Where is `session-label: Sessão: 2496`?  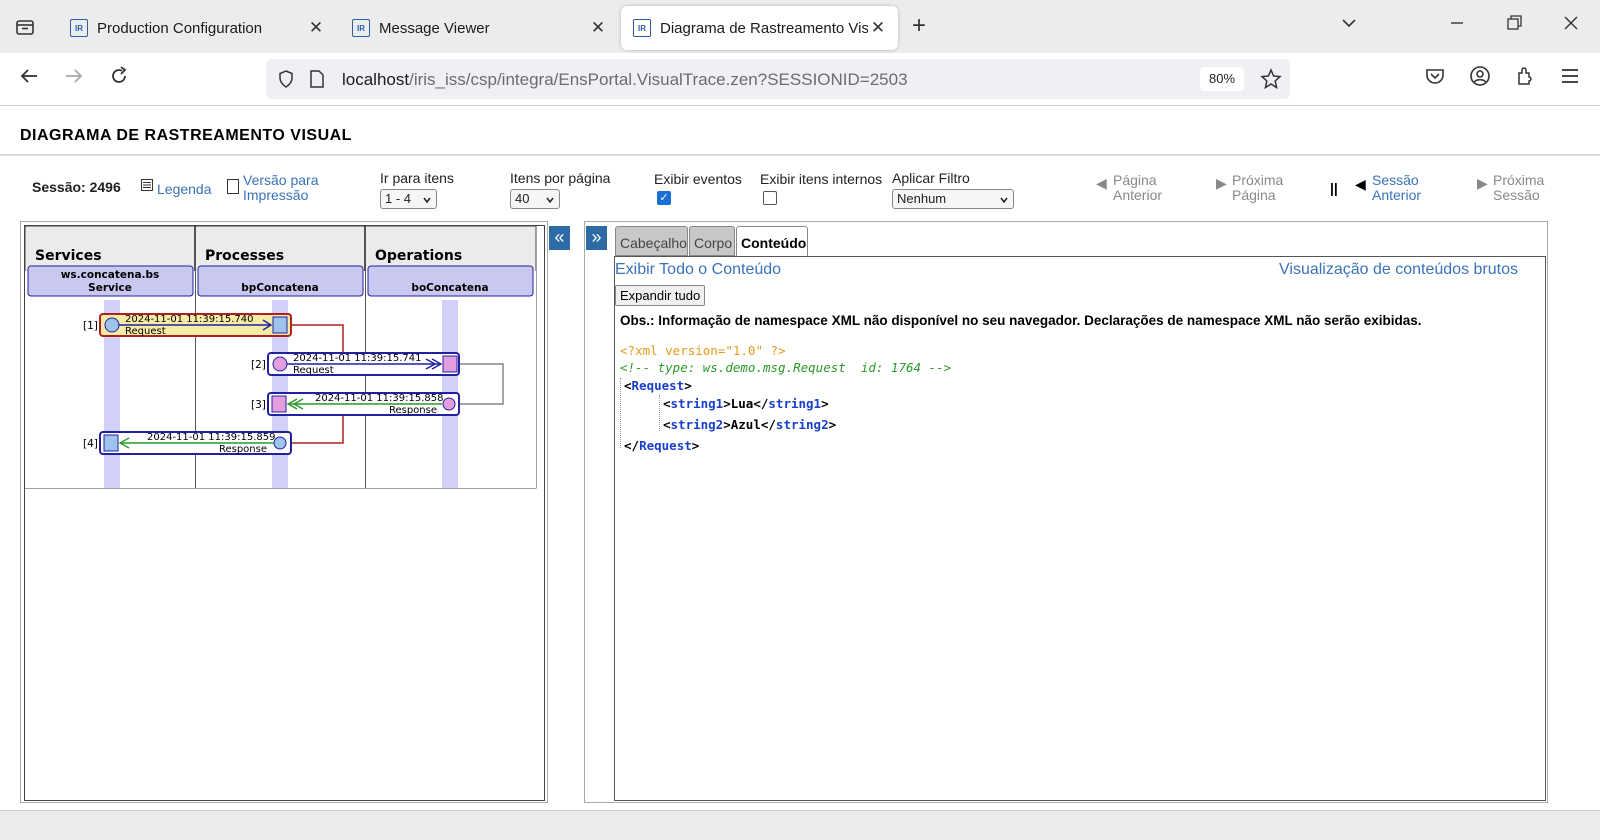 session-label: Sessão: 2496 is located at coordinates (76, 187).